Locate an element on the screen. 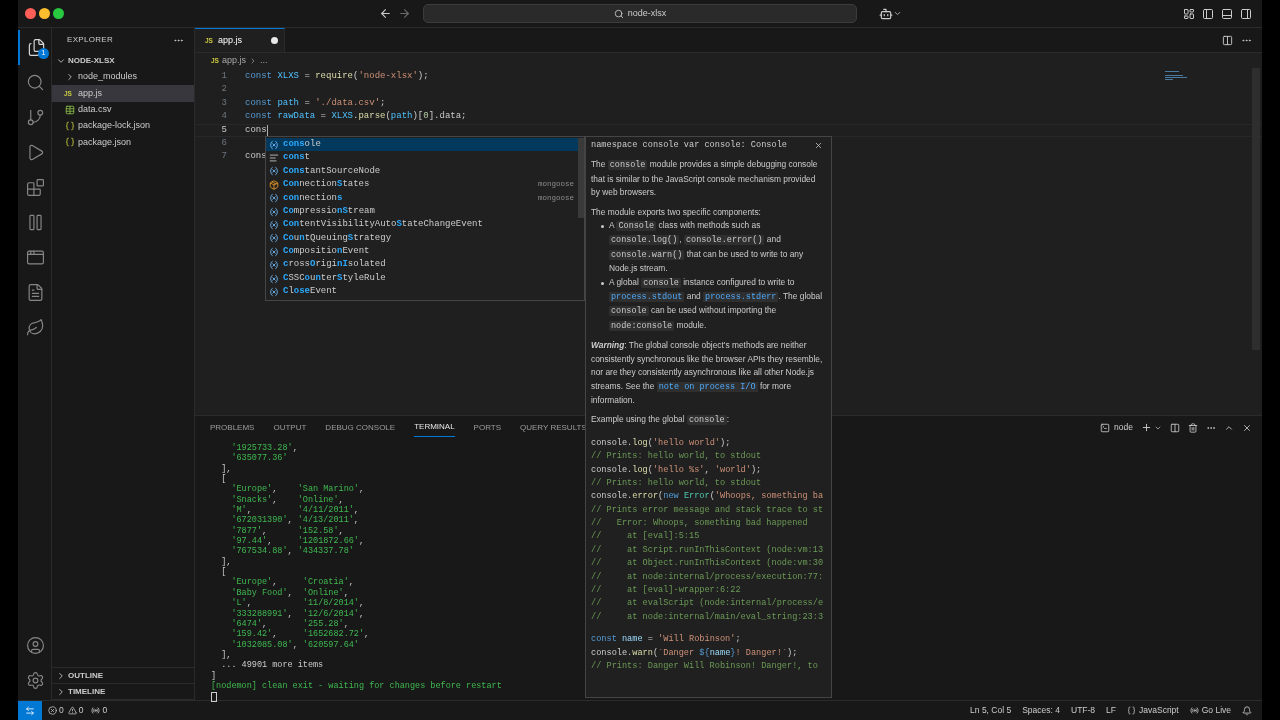 The height and width of the screenshot is (720, 1280). panel-tab: OUTPUT is located at coordinates (290, 427).